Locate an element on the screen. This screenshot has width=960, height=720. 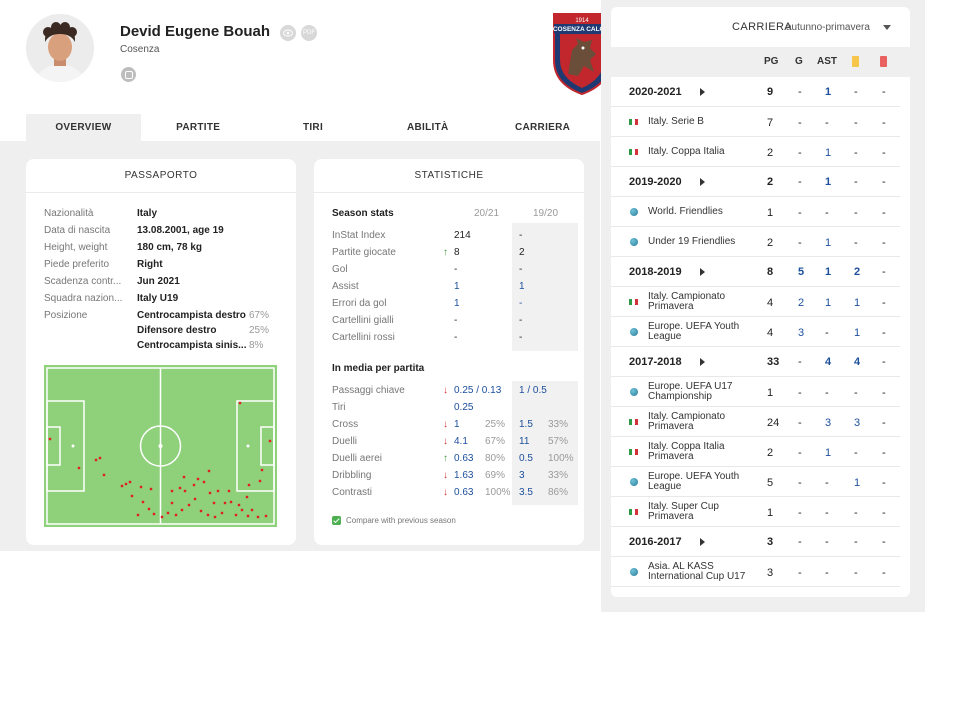
season-label: 2016-2017 is located at coordinates (655, 542).